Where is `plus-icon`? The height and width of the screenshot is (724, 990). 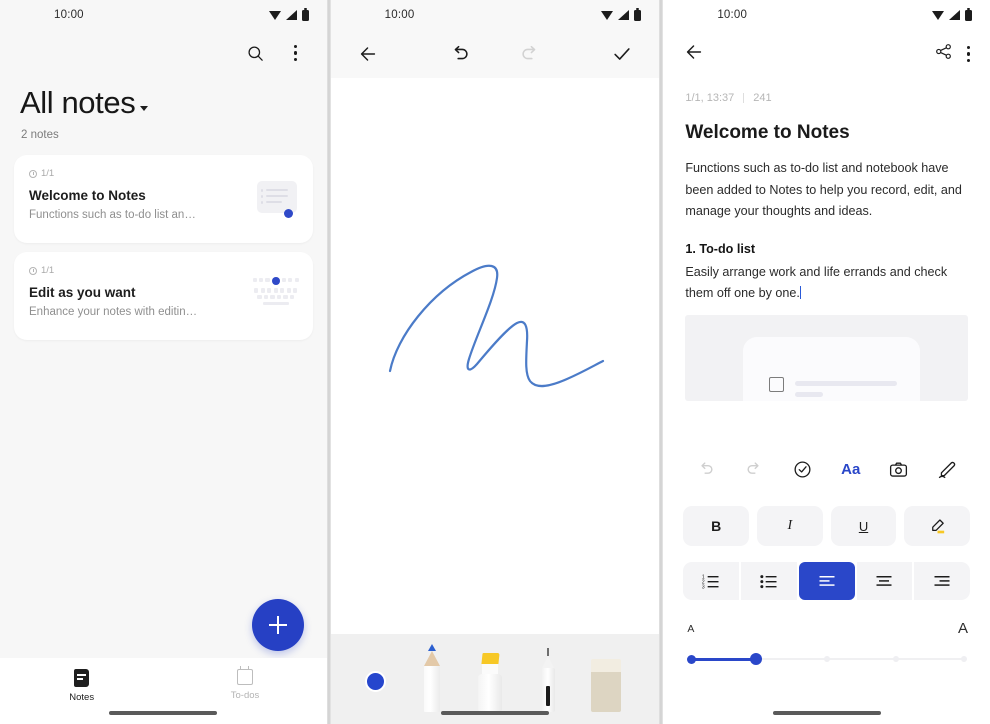
plus-icon is located at coordinates (277, 625).